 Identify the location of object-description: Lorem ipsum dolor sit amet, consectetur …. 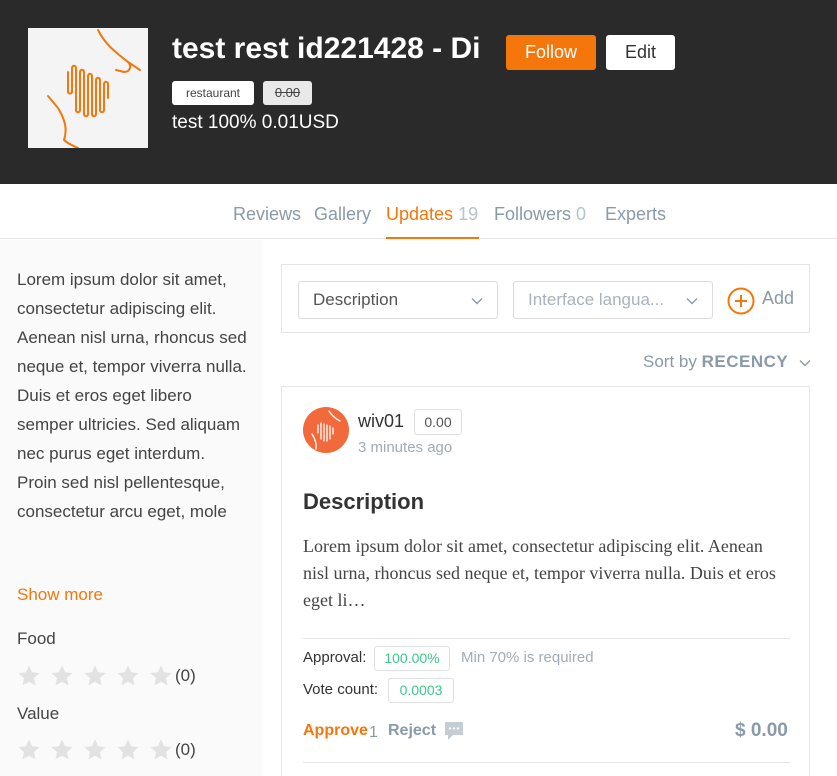
(132, 395).